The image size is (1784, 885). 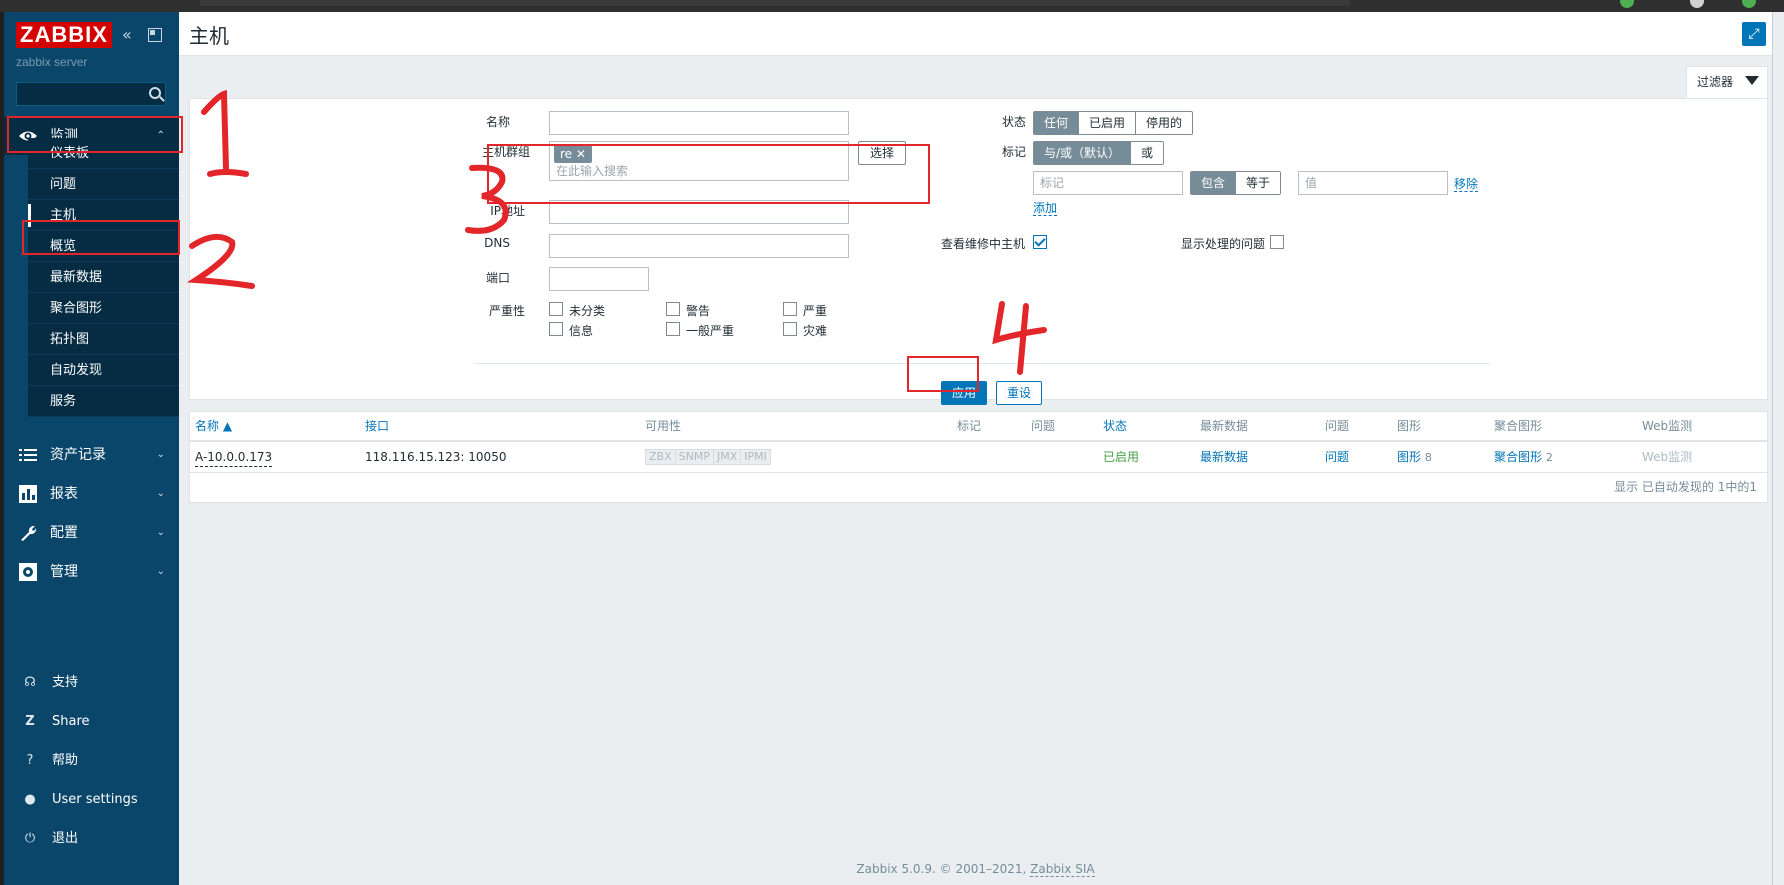 What do you see at coordinates (213, 426) in the screenshot?
I see `column-header-name: 名称 ▲` at bounding box center [213, 426].